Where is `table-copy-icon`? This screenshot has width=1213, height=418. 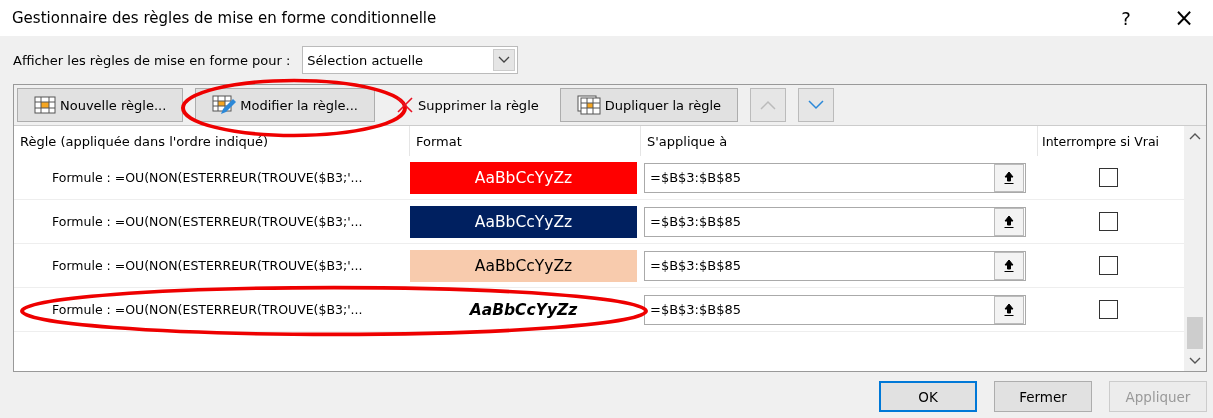
table-copy-icon is located at coordinates (588, 105).